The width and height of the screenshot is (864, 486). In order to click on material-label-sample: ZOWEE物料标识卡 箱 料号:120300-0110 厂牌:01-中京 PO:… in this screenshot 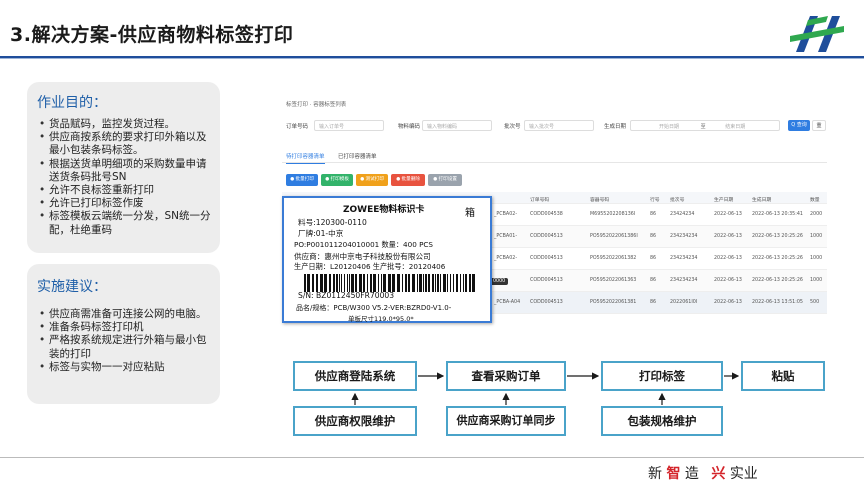, I will do `click(387, 259)`.